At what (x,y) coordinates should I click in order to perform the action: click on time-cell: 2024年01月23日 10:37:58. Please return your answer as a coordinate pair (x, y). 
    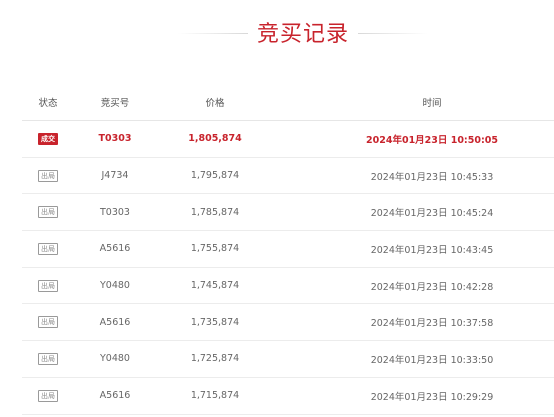
    Looking at the image, I should click on (432, 324).